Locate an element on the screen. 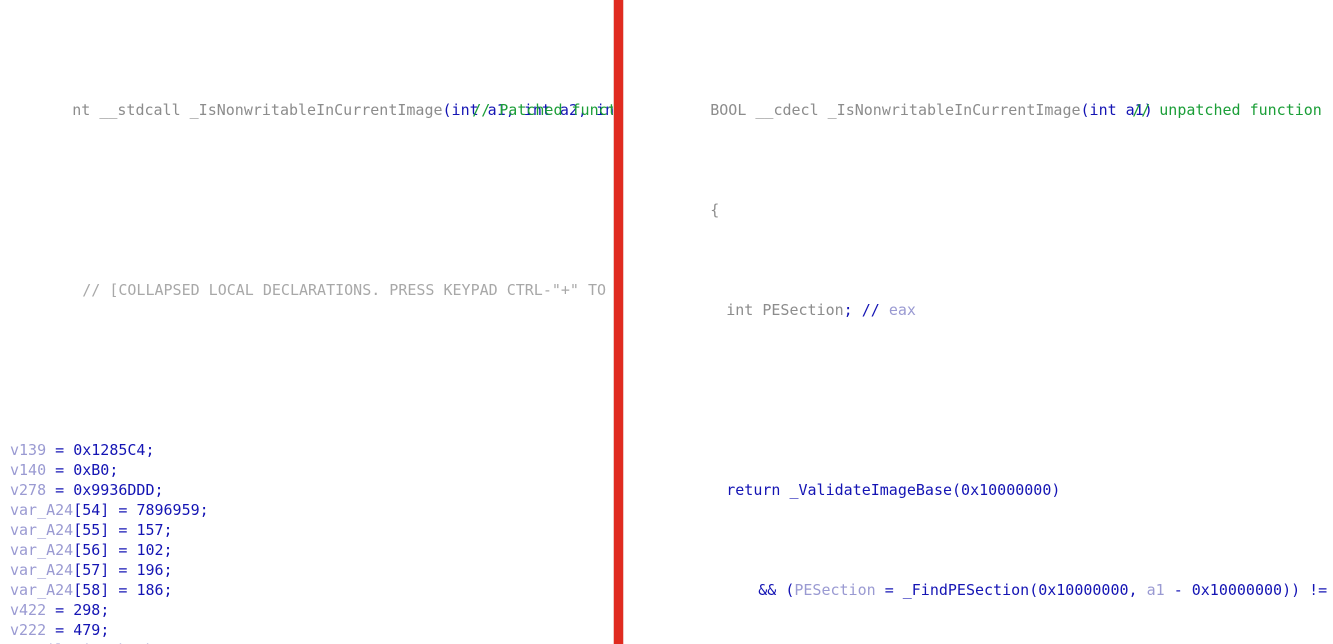 This screenshot has height=644, width=1333. right-return-line-1: return _ValidateImageBase(0x10000000) is located at coordinates (981, 479).